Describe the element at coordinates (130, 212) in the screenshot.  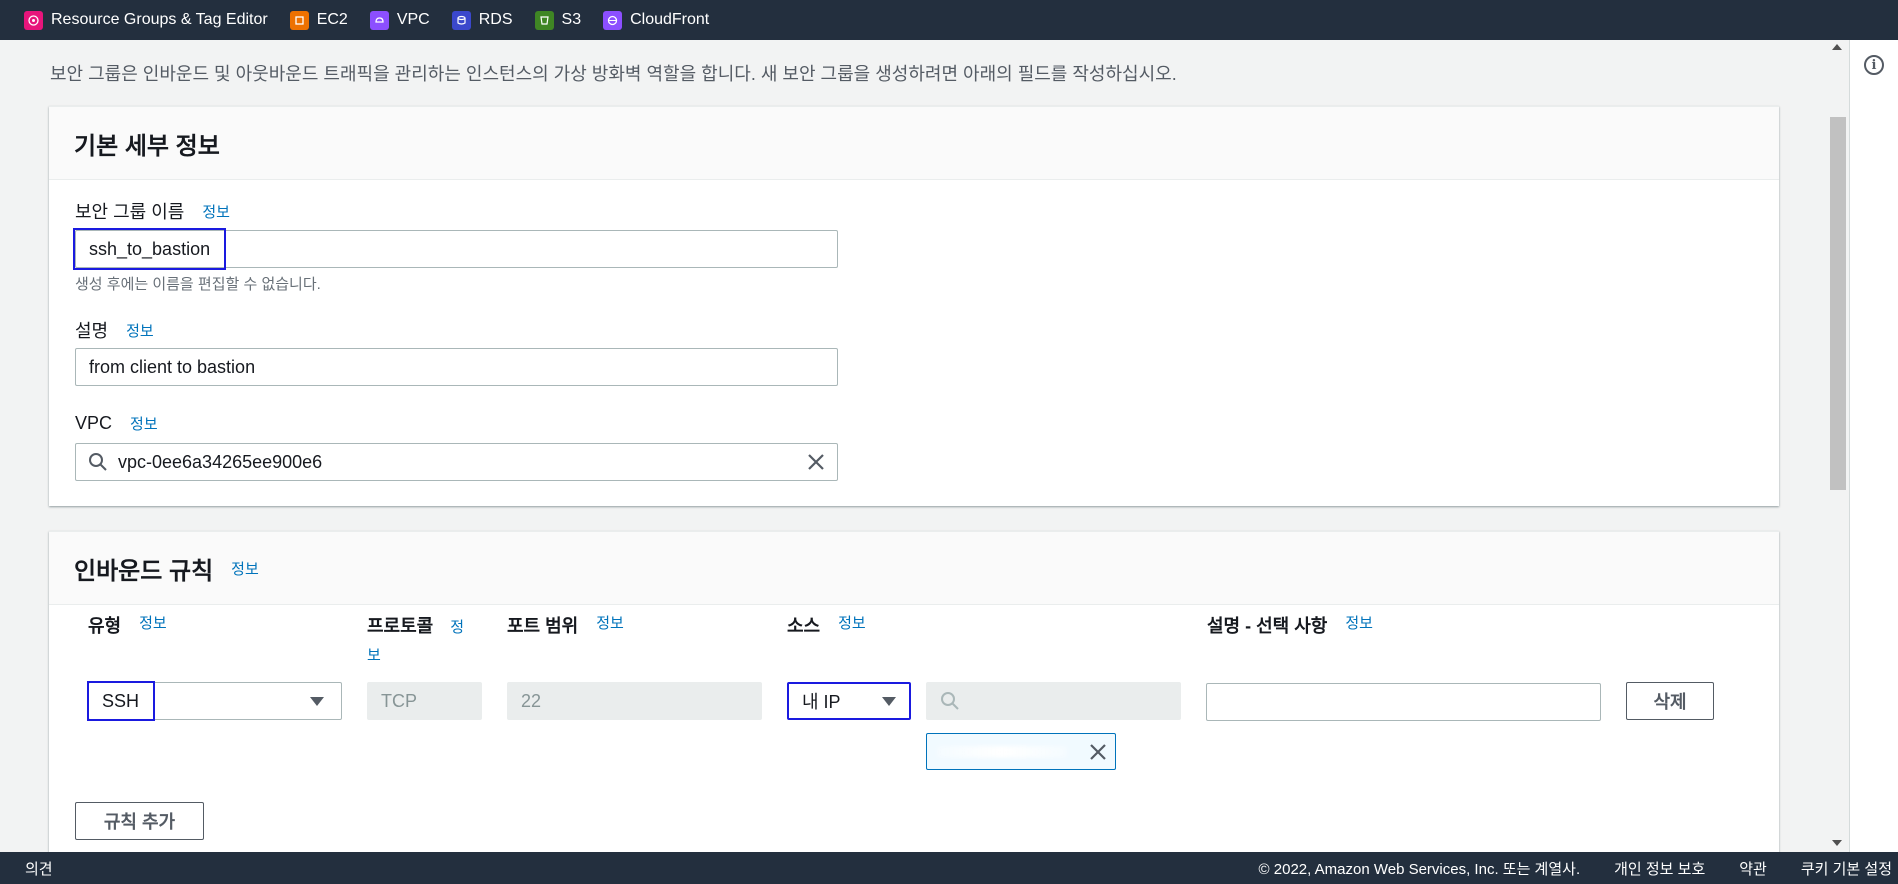
I see `field-label-text: 보안 그룹 이름` at that location.